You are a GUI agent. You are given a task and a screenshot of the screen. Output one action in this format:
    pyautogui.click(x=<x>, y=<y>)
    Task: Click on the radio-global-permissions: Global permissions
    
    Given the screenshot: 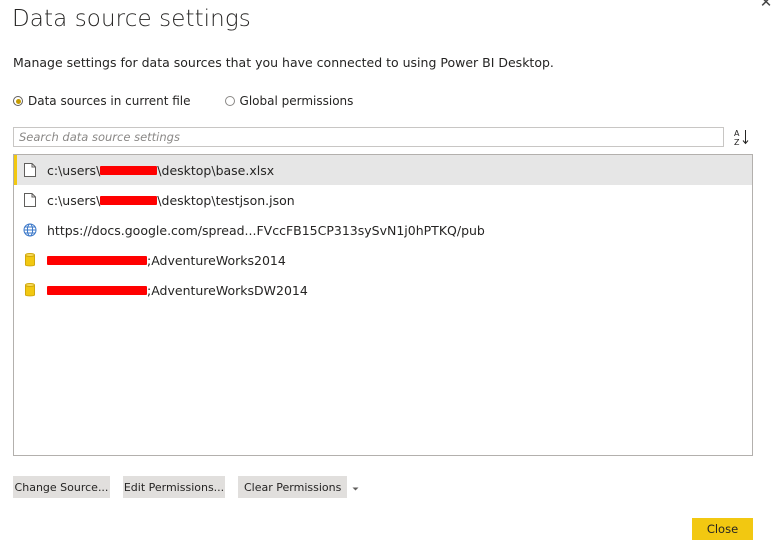 What is the action you would take?
    pyautogui.click(x=289, y=101)
    